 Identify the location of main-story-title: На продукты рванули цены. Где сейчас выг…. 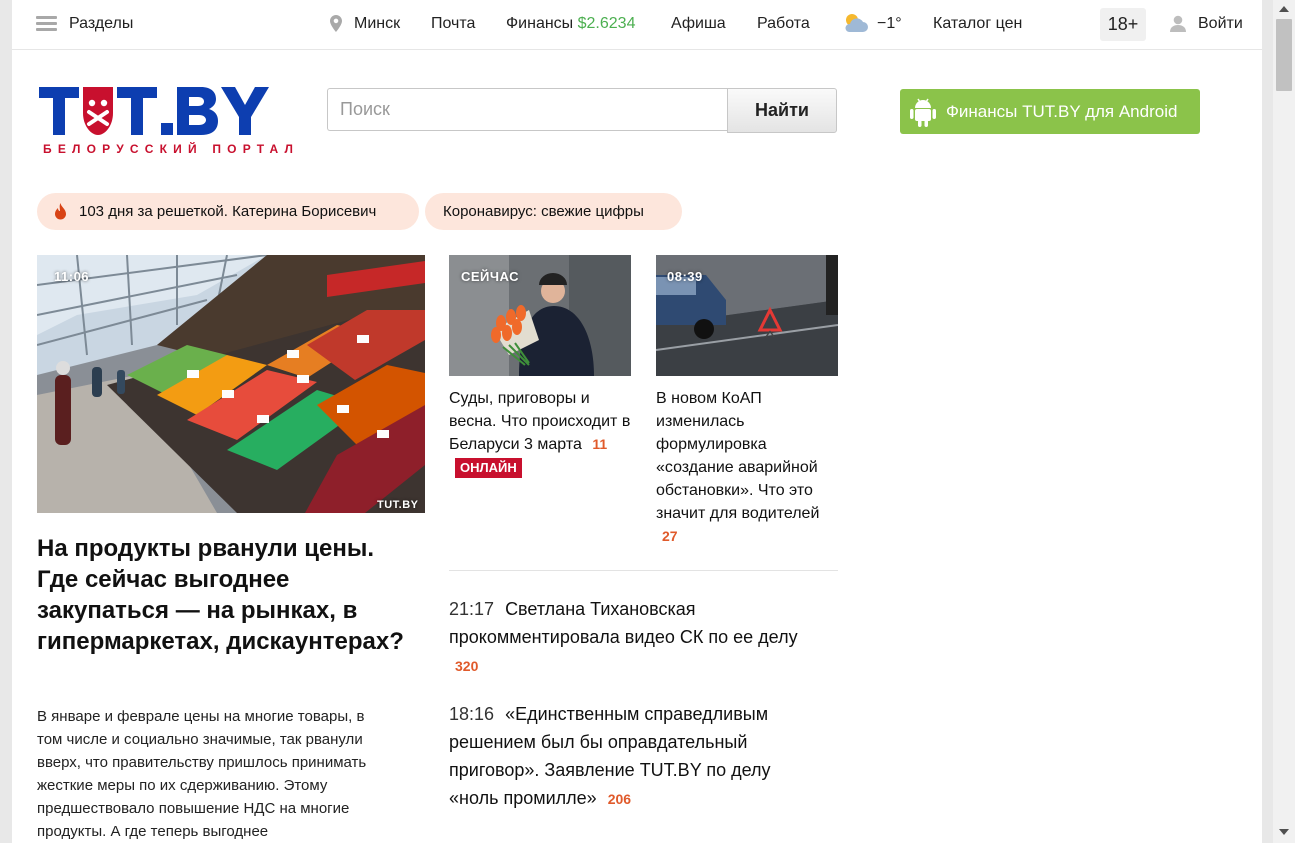
(227, 595).